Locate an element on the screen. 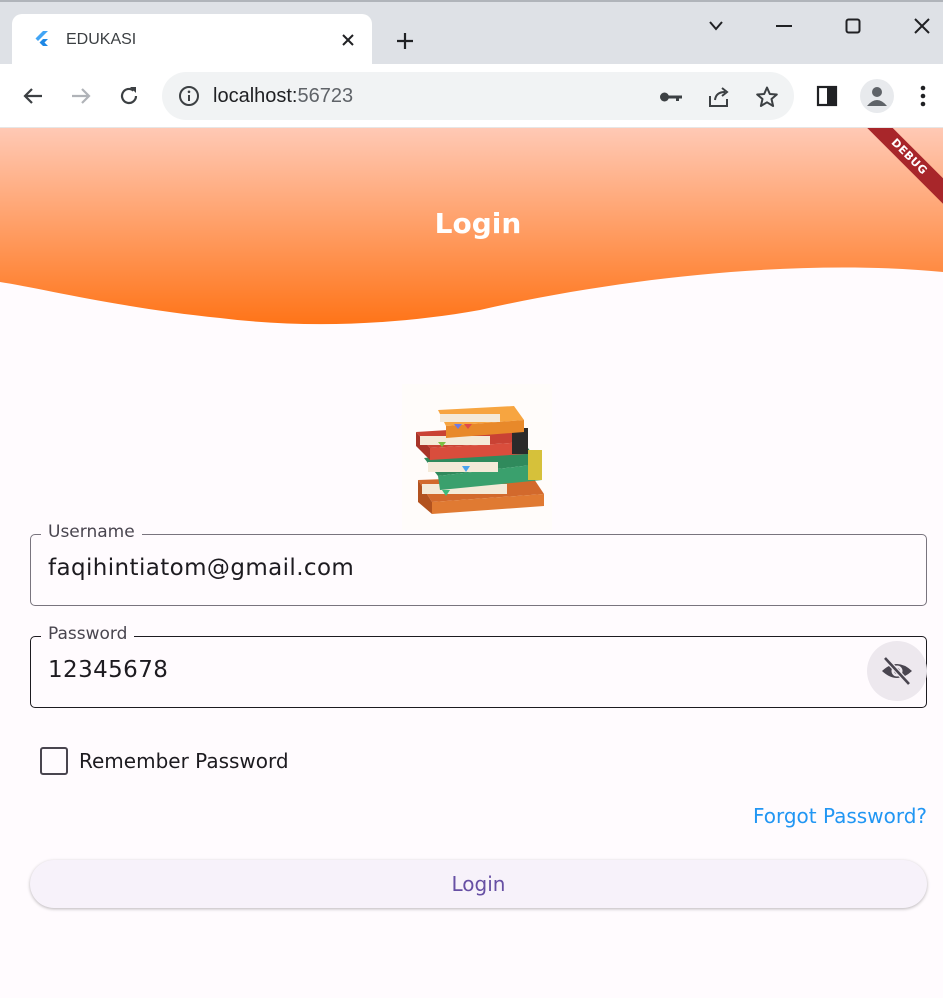  share-icon is located at coordinates (719, 97).